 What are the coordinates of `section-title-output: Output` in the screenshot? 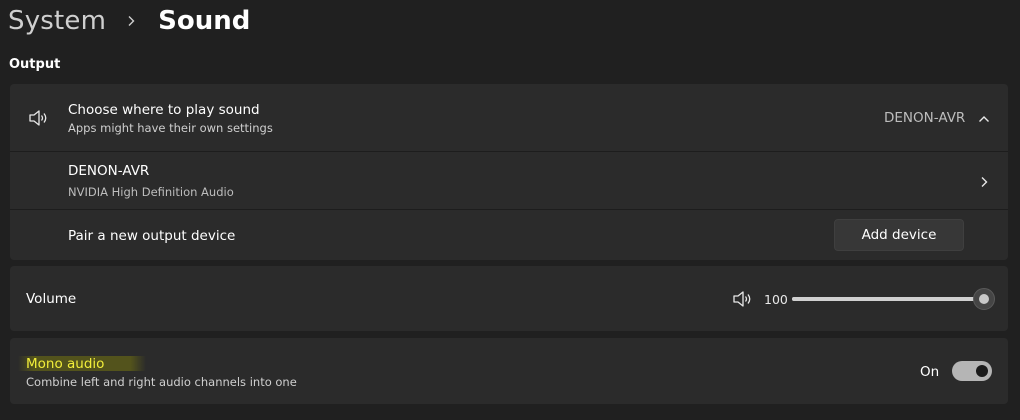 It's located at (35, 64).